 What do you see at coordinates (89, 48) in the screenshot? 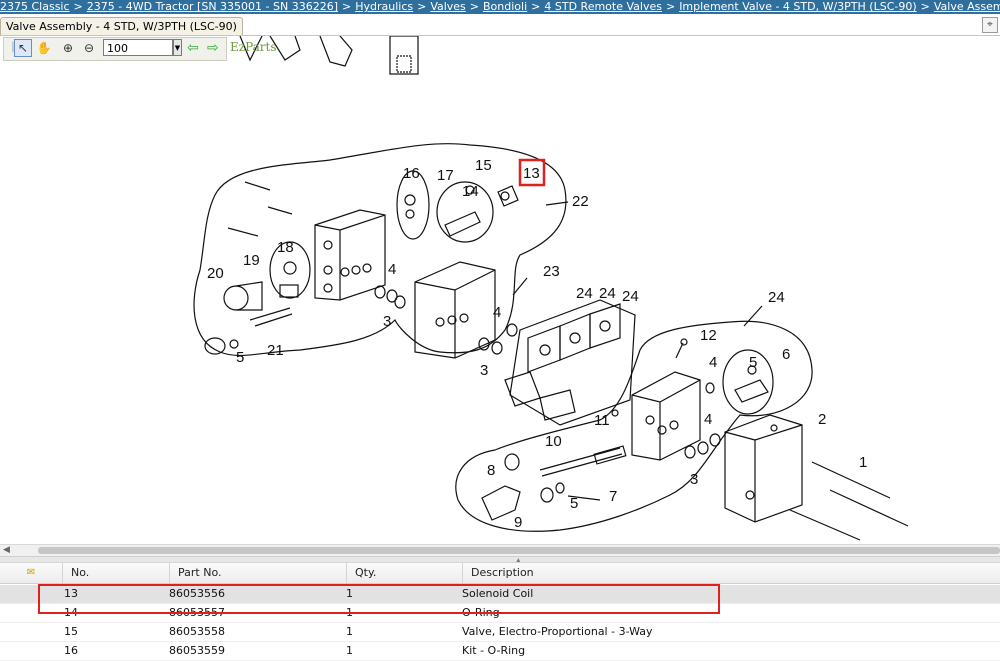
I see `zoom-out-icon: ⊖` at bounding box center [89, 48].